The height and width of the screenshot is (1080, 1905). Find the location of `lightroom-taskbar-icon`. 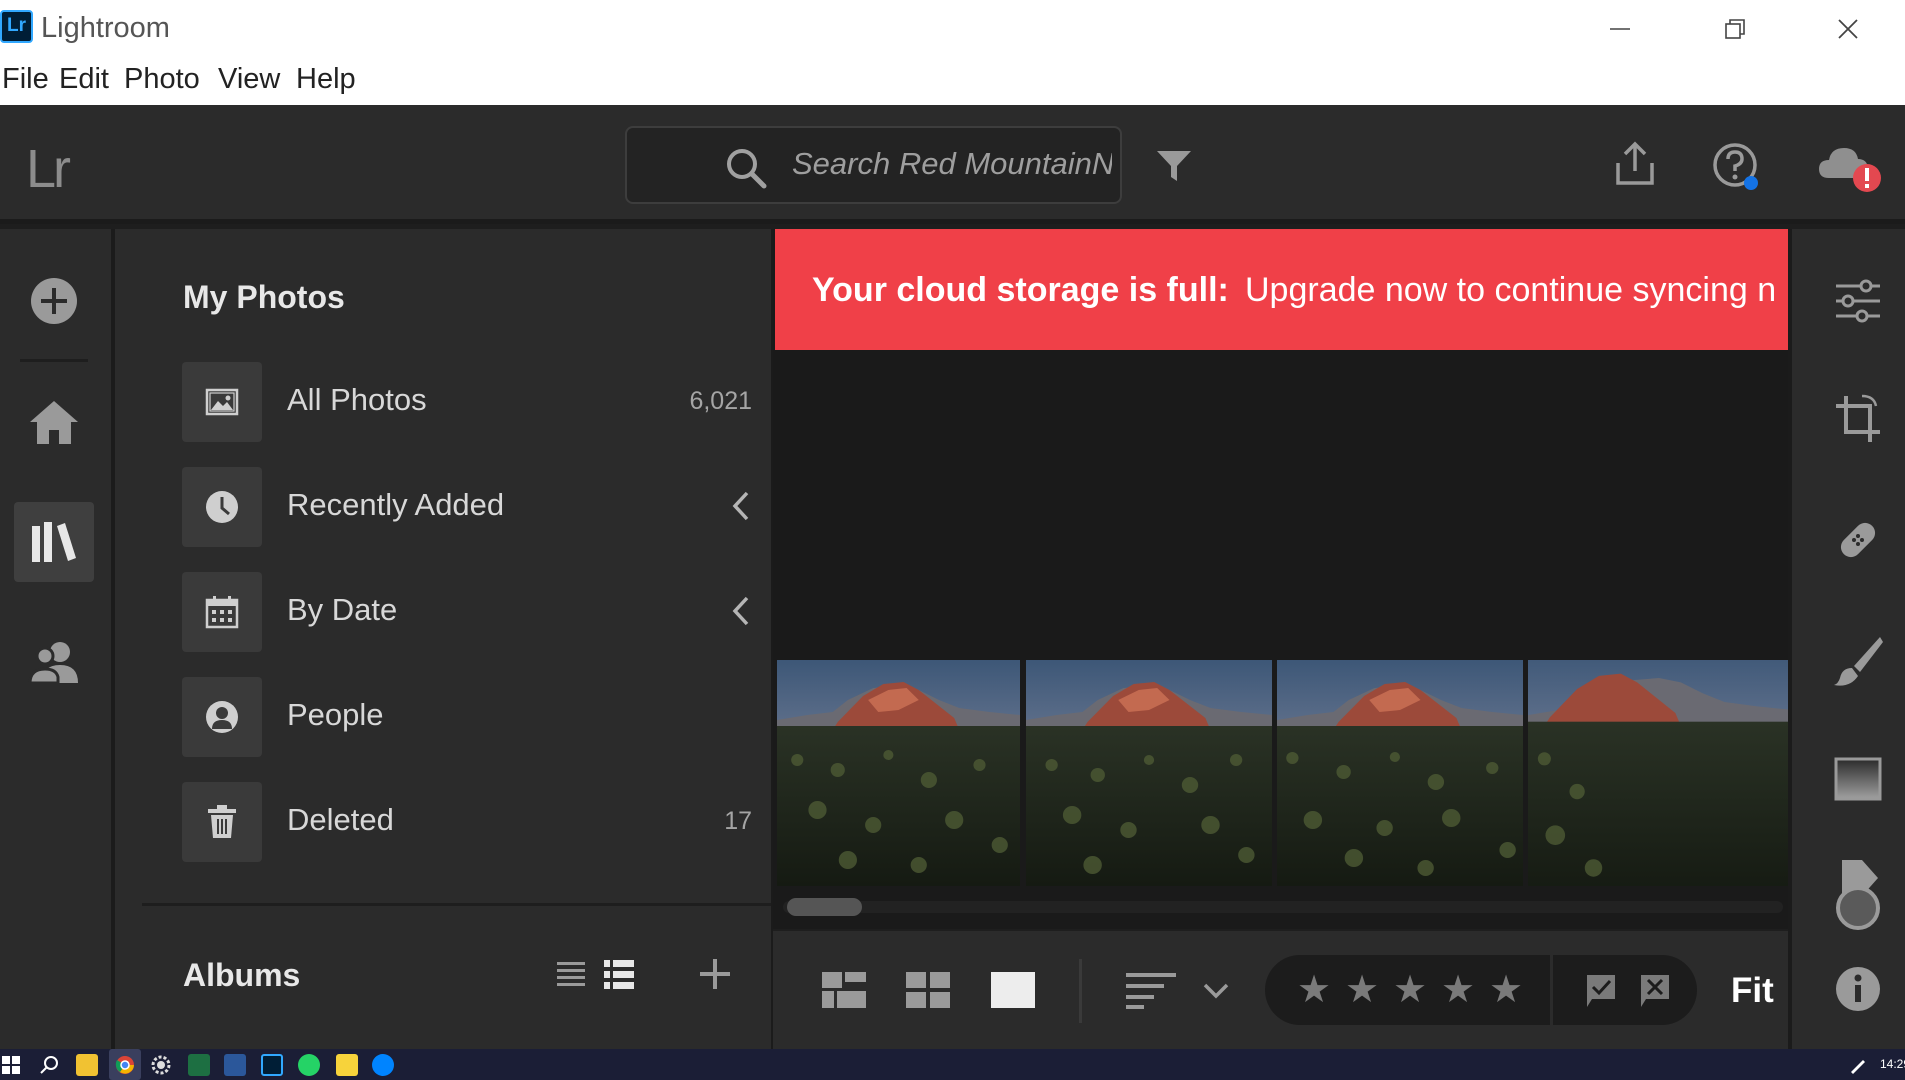

lightroom-taskbar-icon is located at coordinates (272, 1065).